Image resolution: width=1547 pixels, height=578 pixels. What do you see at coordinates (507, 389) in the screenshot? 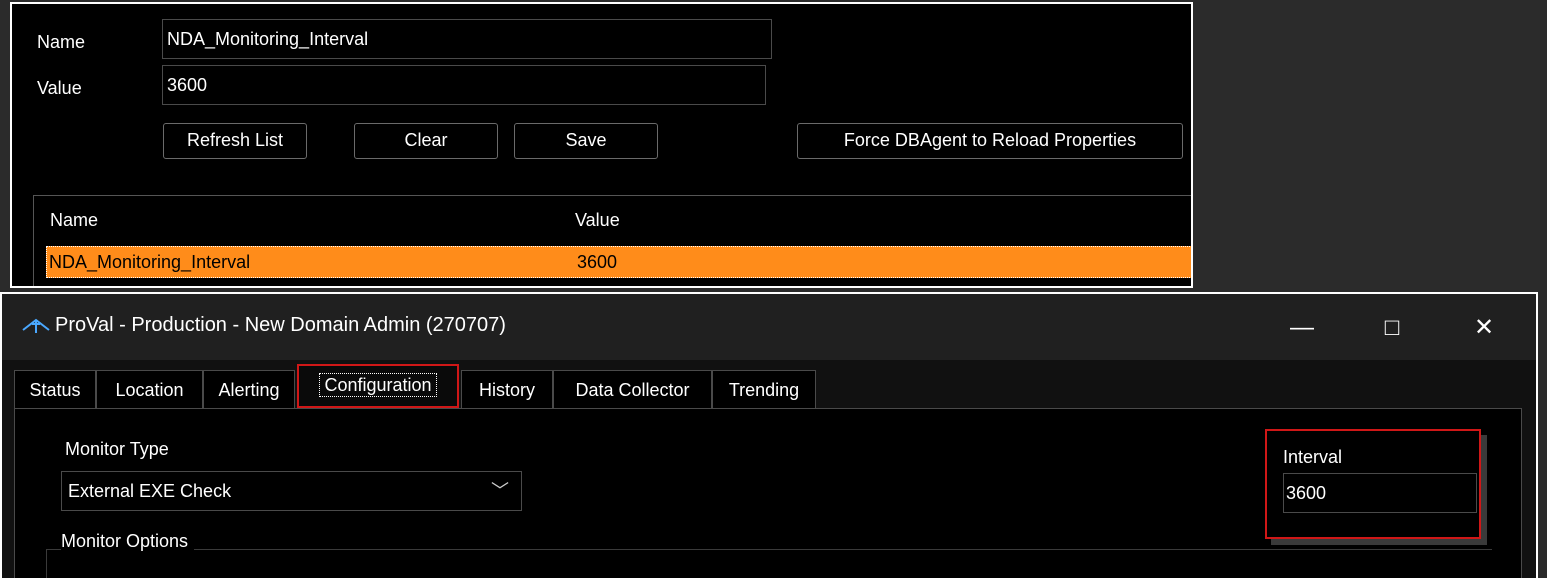
I see `tab-history: History` at bounding box center [507, 389].